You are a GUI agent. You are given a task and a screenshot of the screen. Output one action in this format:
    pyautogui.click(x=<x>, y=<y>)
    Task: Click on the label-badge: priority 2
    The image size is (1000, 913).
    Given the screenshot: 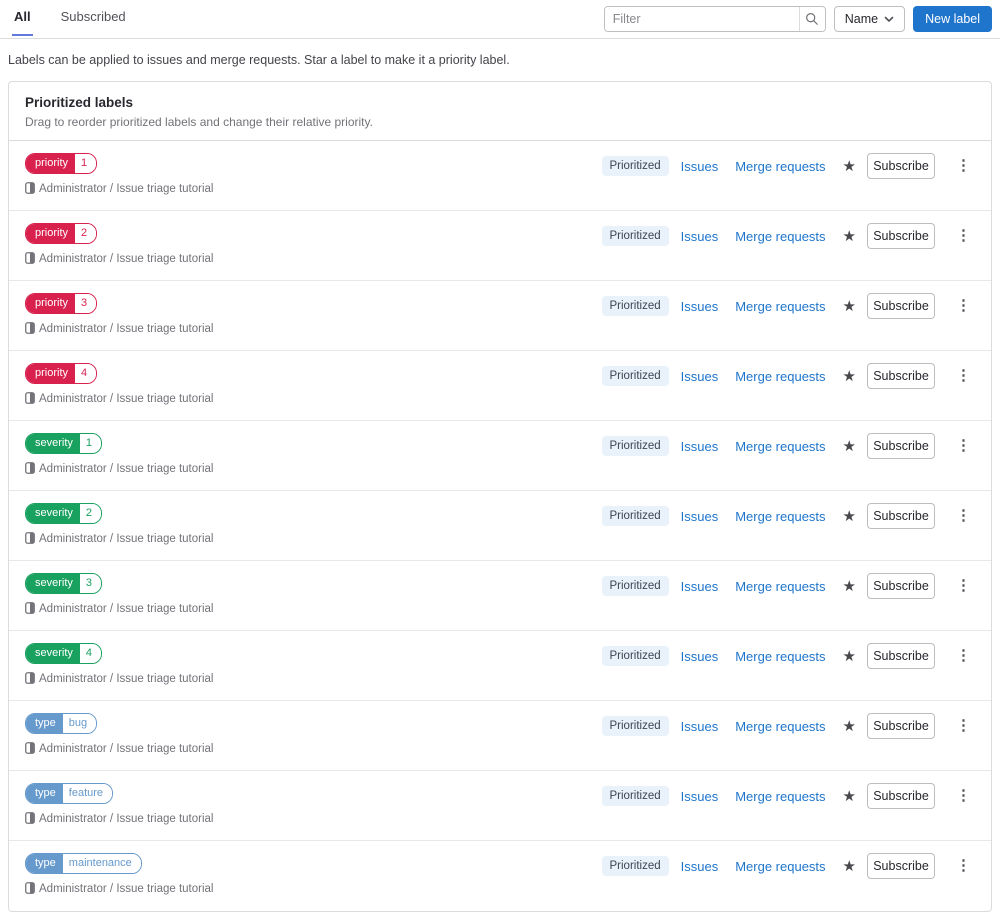 What is the action you would take?
    pyautogui.click(x=61, y=233)
    